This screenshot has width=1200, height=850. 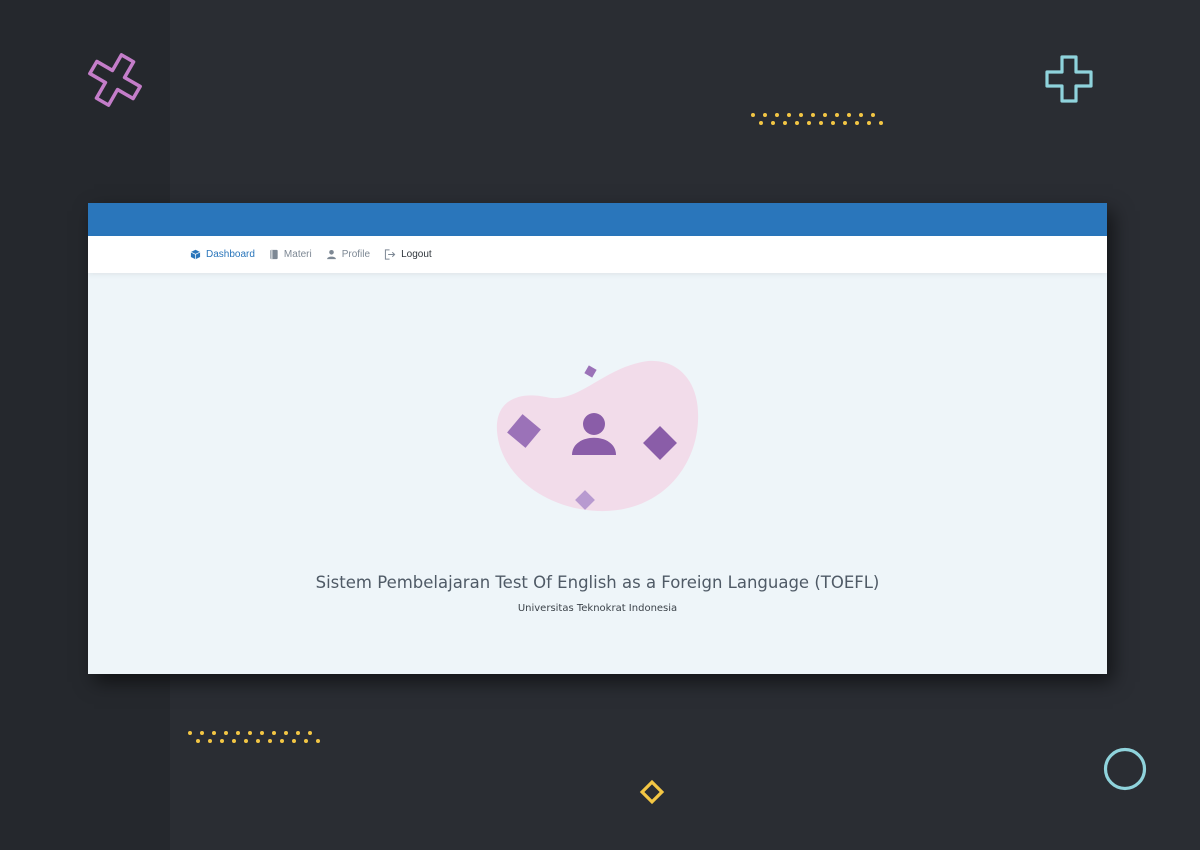 What do you see at coordinates (416, 254) in the screenshot?
I see `nav-label: Logout` at bounding box center [416, 254].